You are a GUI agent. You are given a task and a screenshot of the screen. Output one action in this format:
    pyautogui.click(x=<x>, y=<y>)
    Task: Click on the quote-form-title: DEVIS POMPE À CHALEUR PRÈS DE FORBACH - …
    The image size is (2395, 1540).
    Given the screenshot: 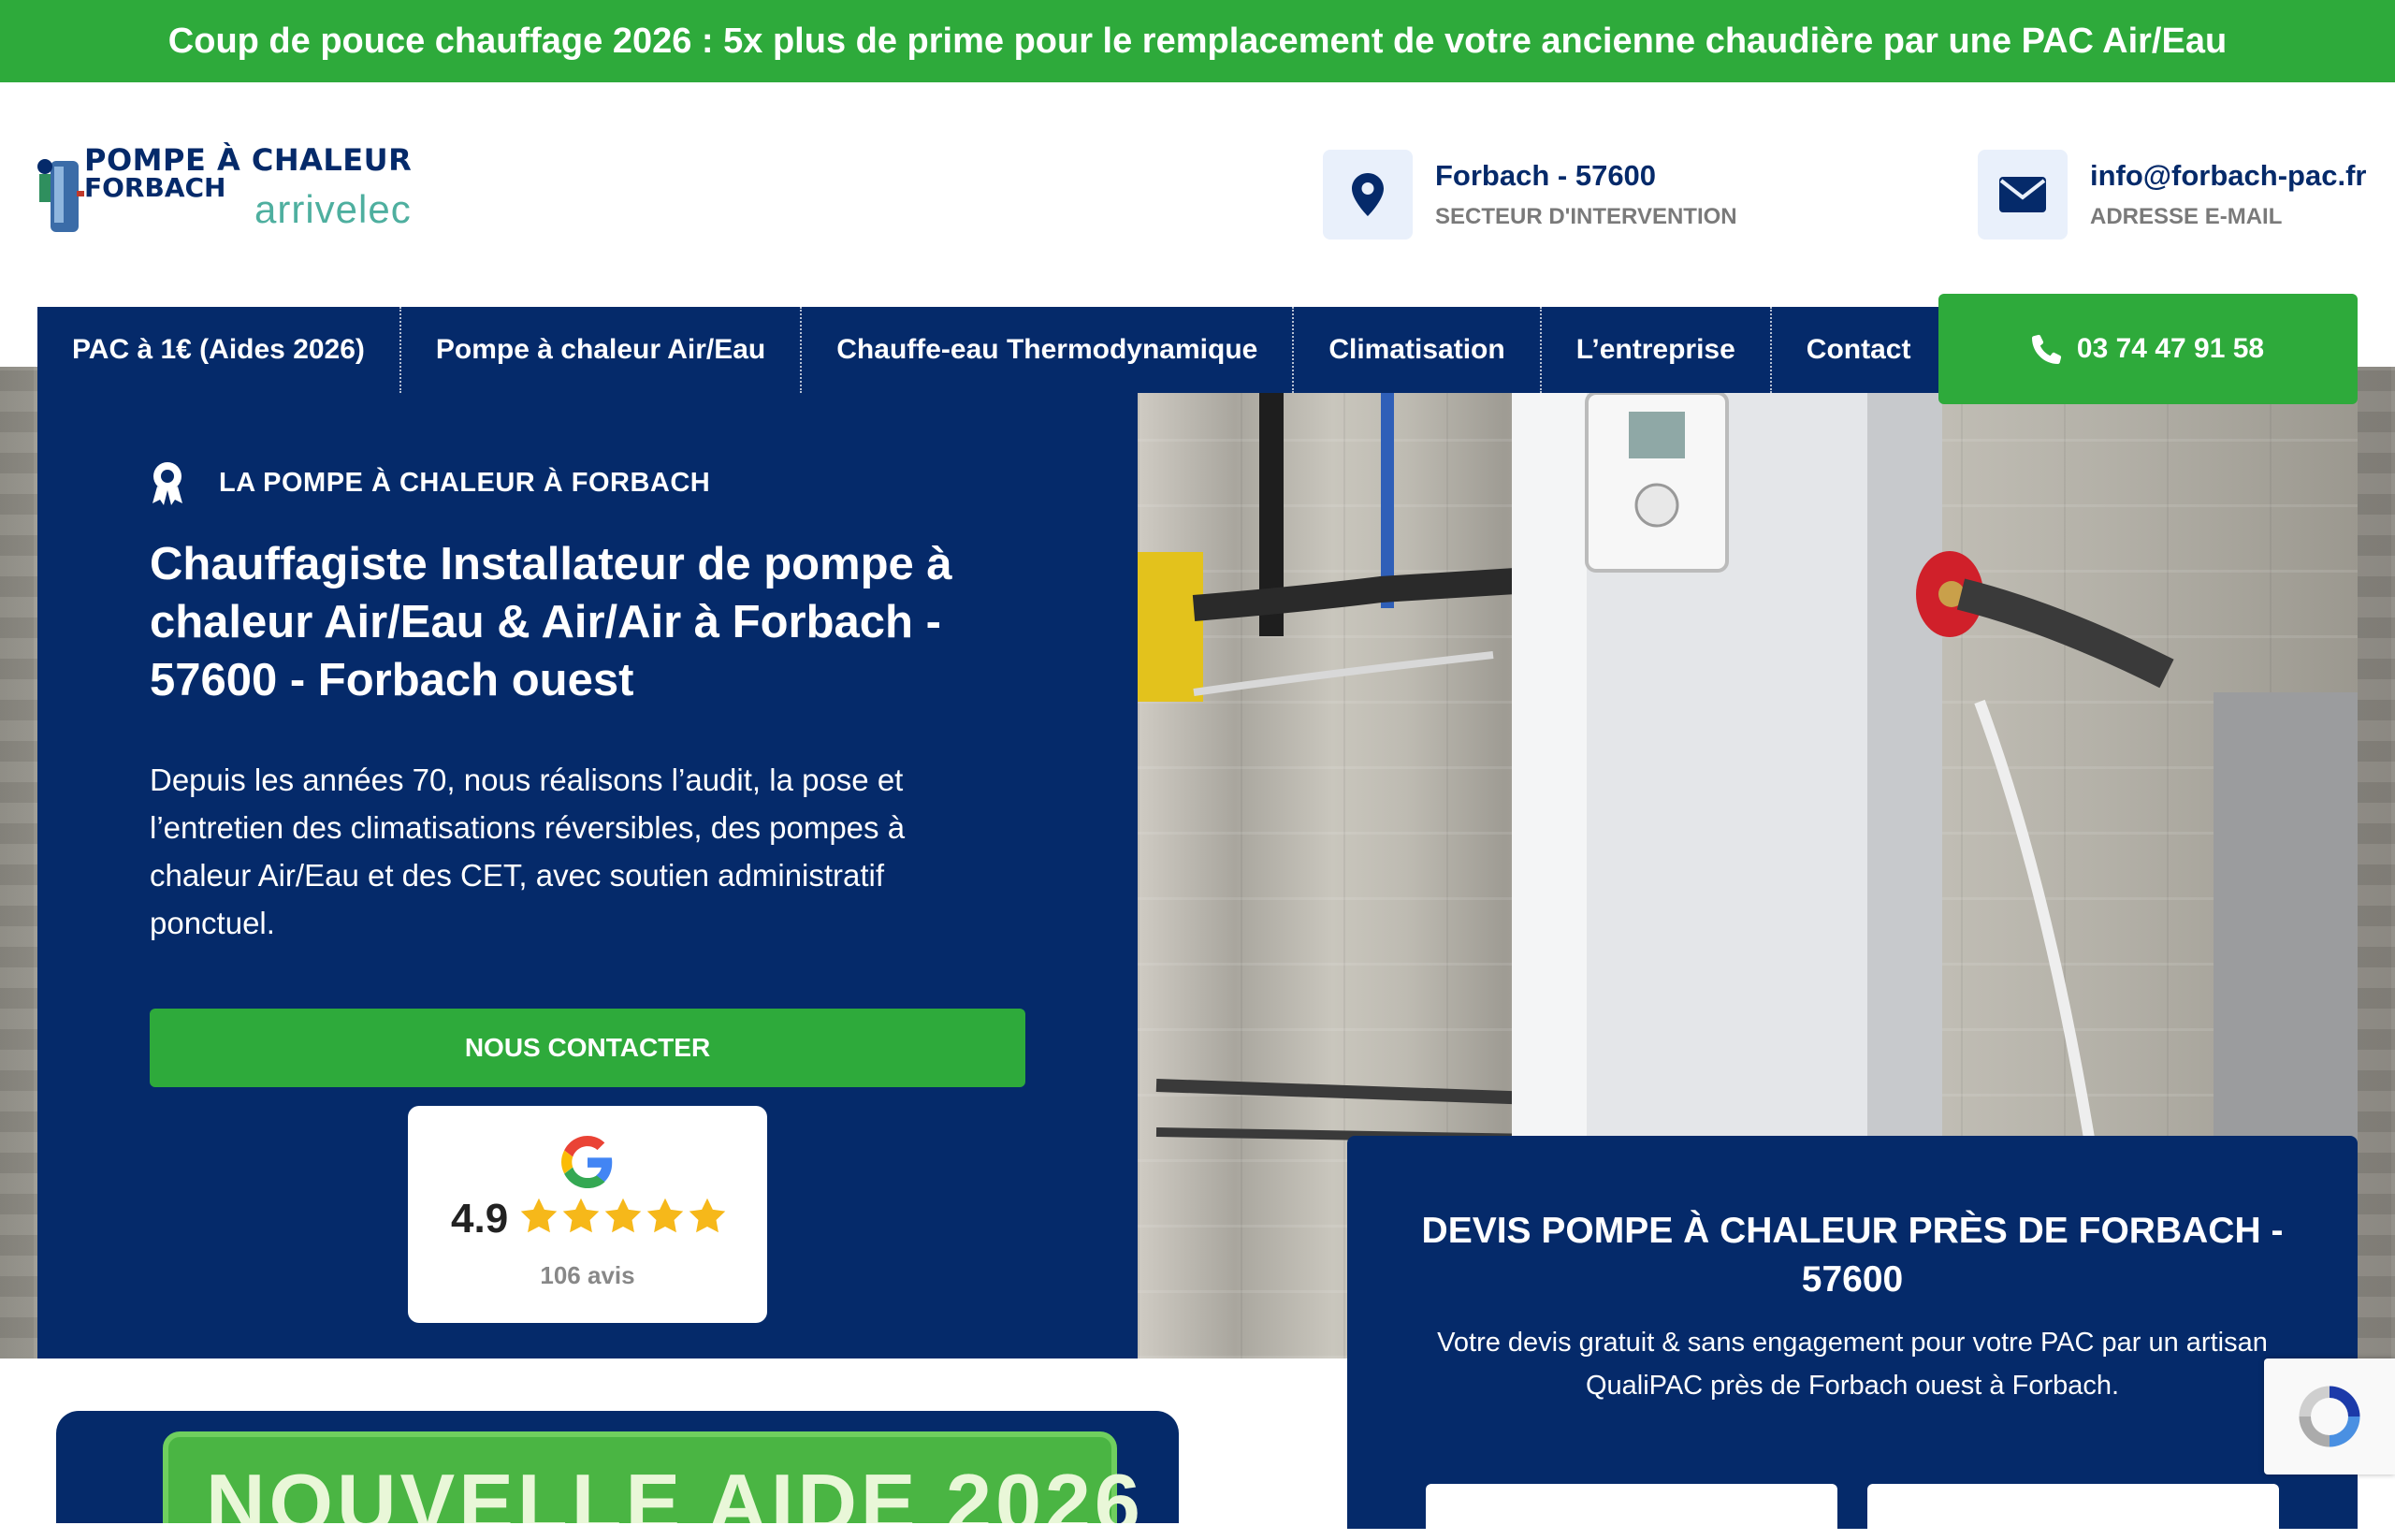 What is the action you would take?
    pyautogui.click(x=1852, y=1255)
    